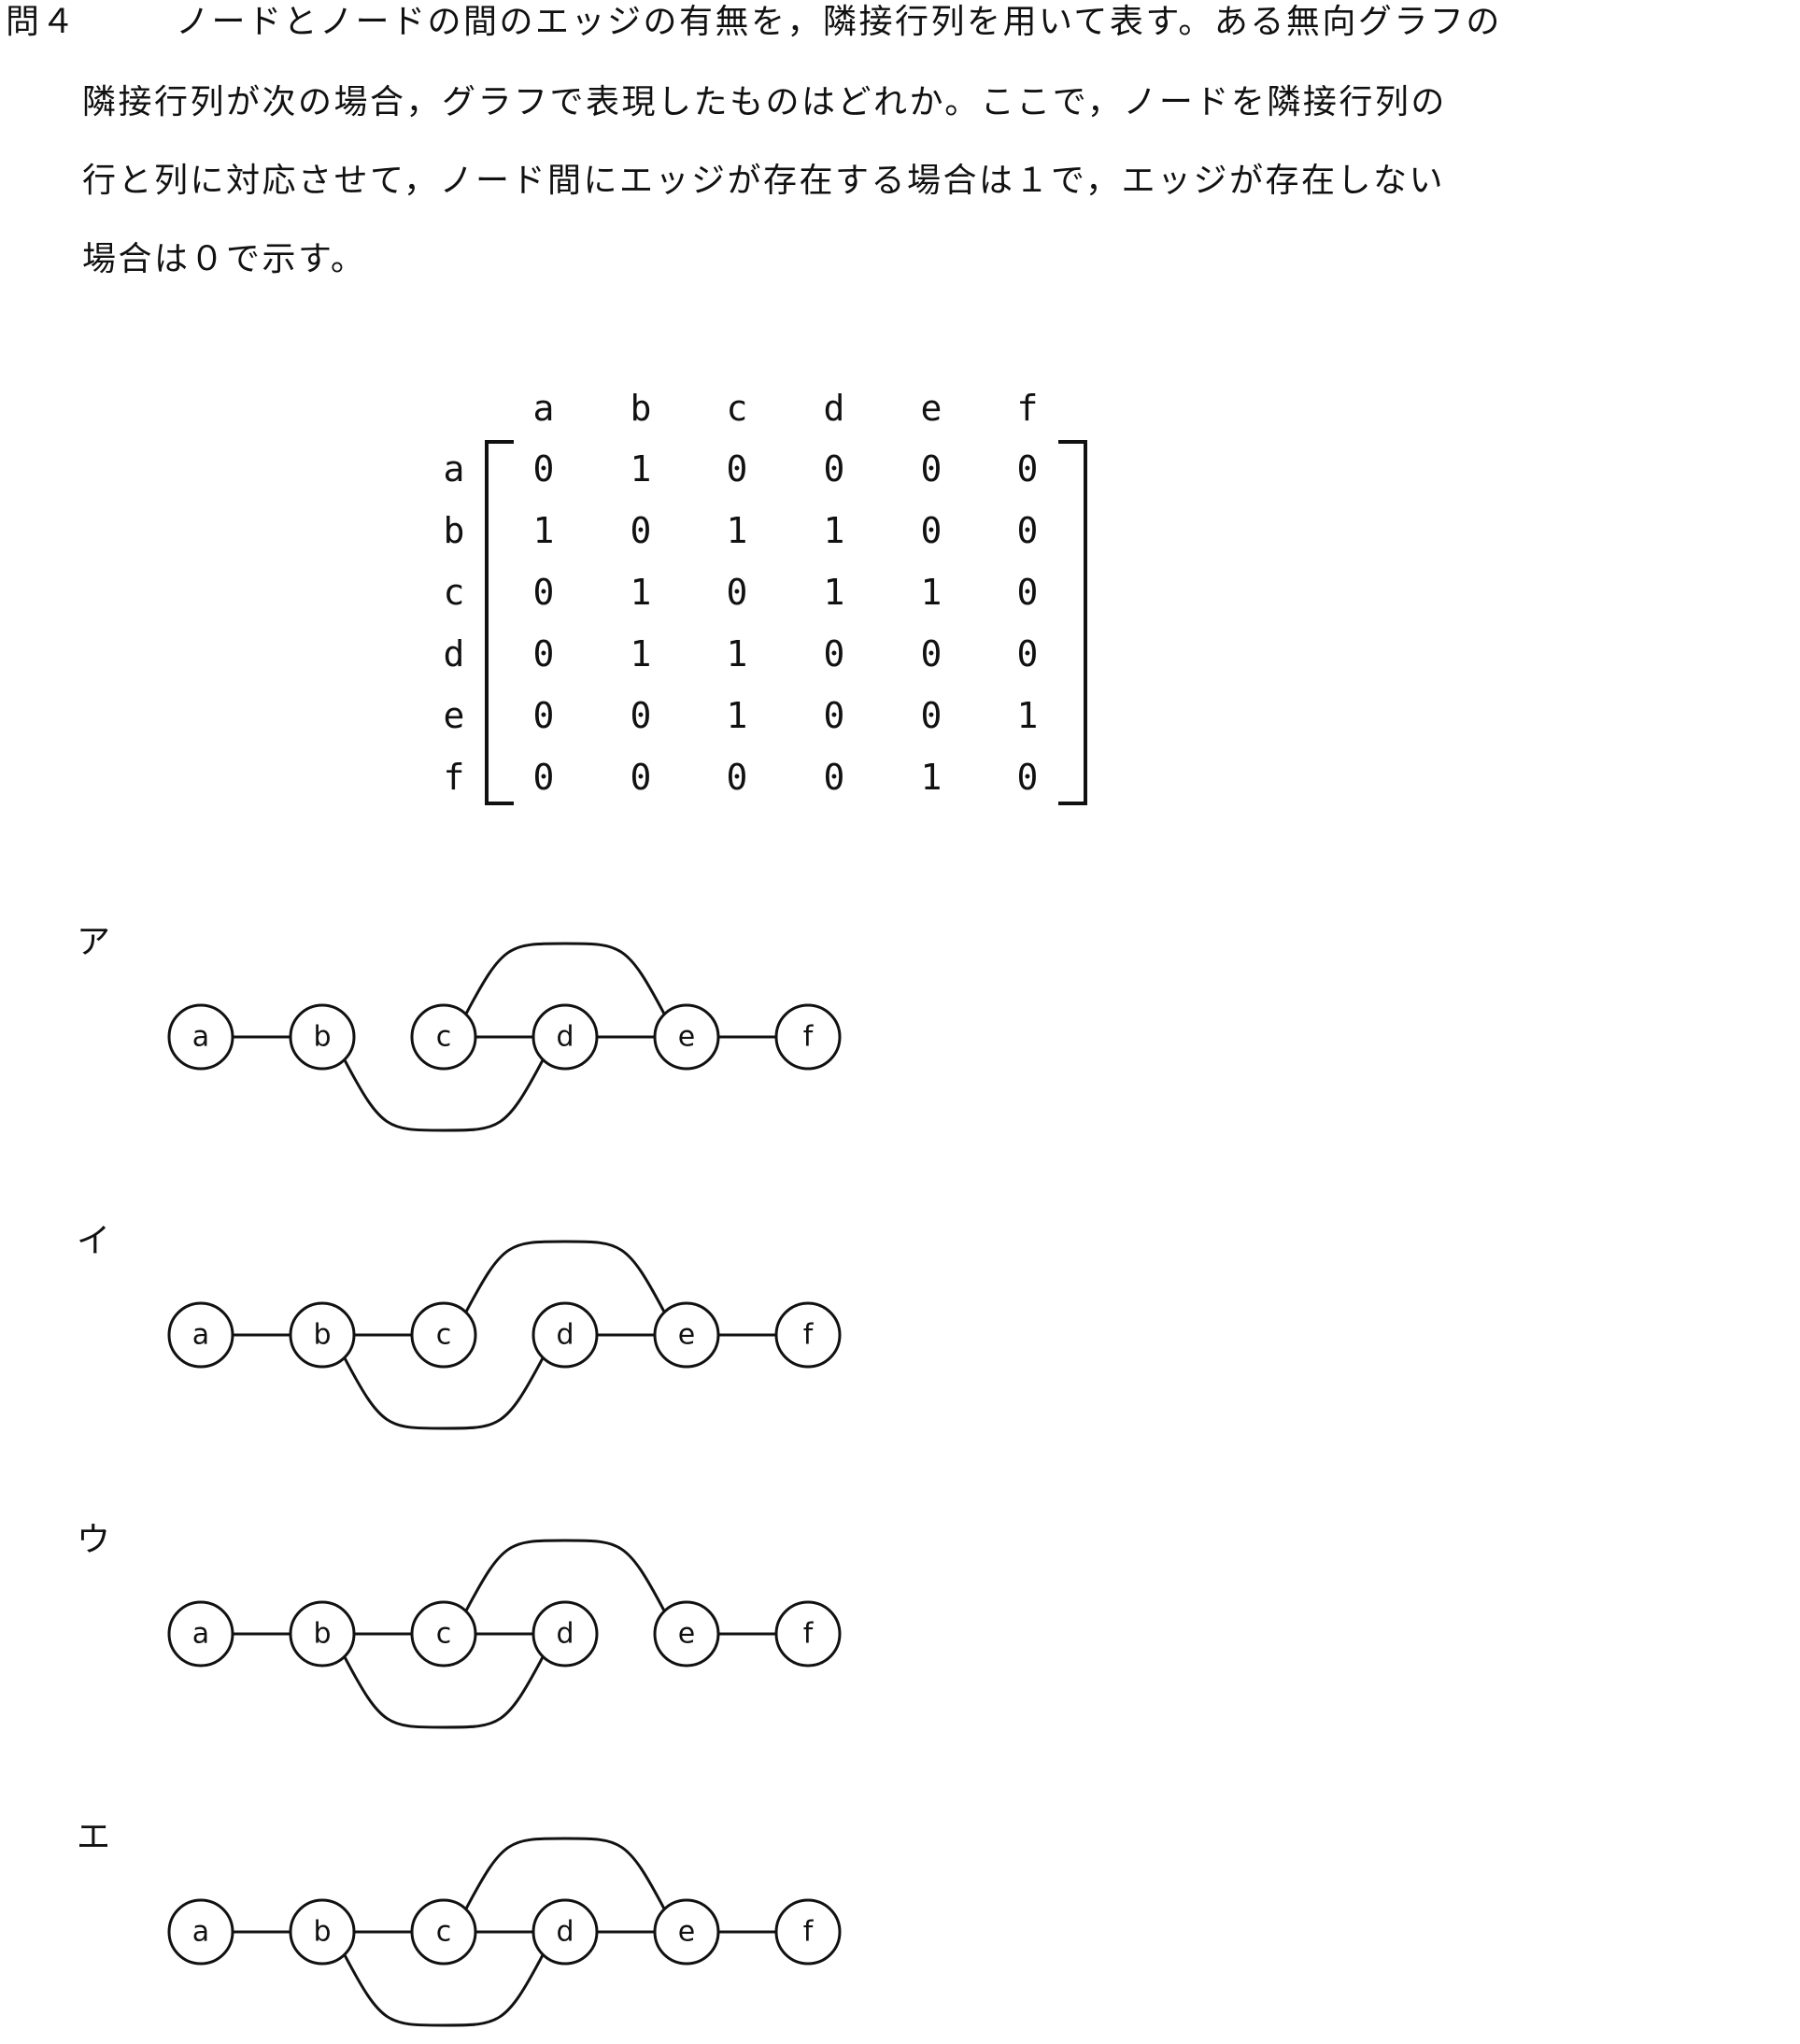 The width and height of the screenshot is (1800, 2044). Describe the element at coordinates (454, 653) in the screenshot. I see `matrix-row-label: d` at that location.